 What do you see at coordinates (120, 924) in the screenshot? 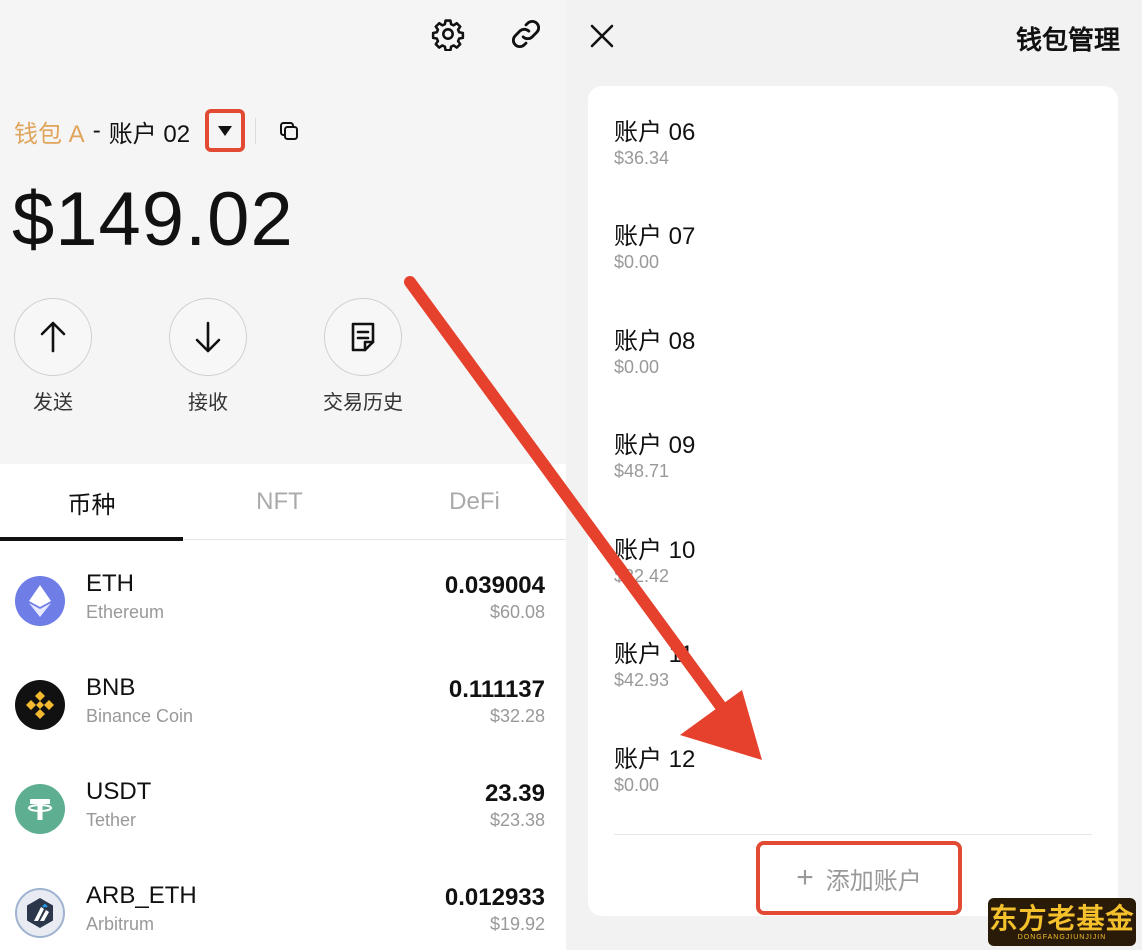
I see `token-name: Arbitrum` at bounding box center [120, 924].